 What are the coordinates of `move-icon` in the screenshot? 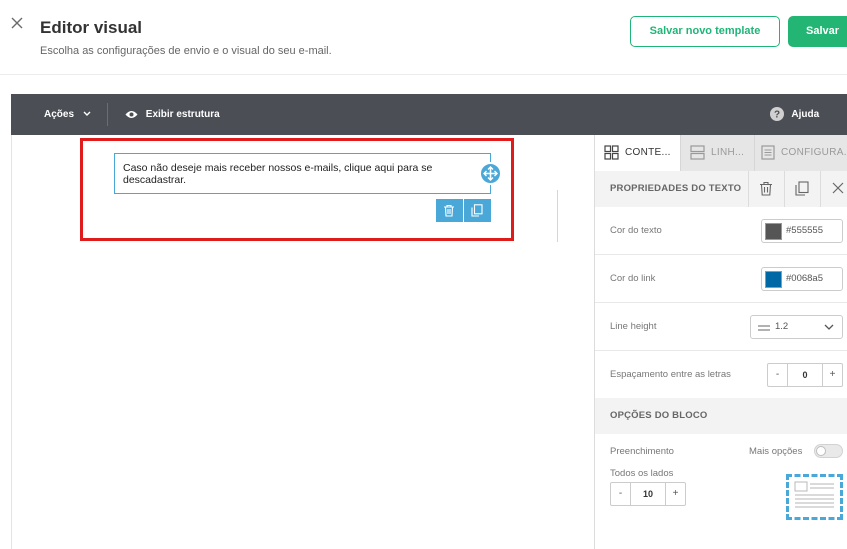 It's located at (490, 173).